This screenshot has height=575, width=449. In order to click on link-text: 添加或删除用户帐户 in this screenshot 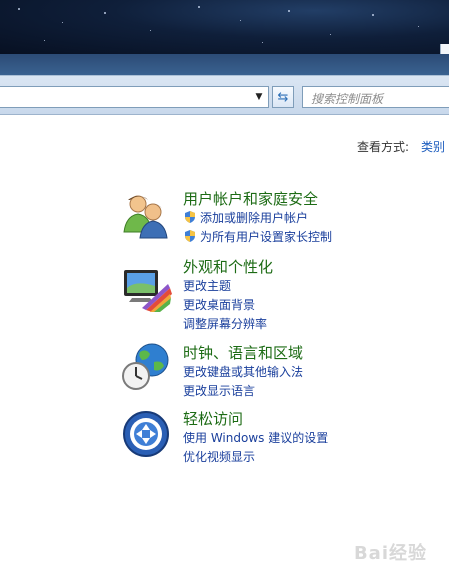, I will do `click(254, 218)`.